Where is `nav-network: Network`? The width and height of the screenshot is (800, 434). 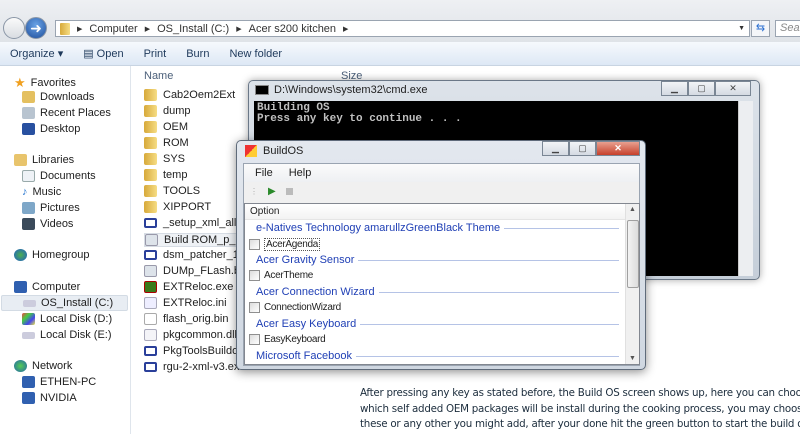
nav-network: Network is located at coordinates (43, 366).